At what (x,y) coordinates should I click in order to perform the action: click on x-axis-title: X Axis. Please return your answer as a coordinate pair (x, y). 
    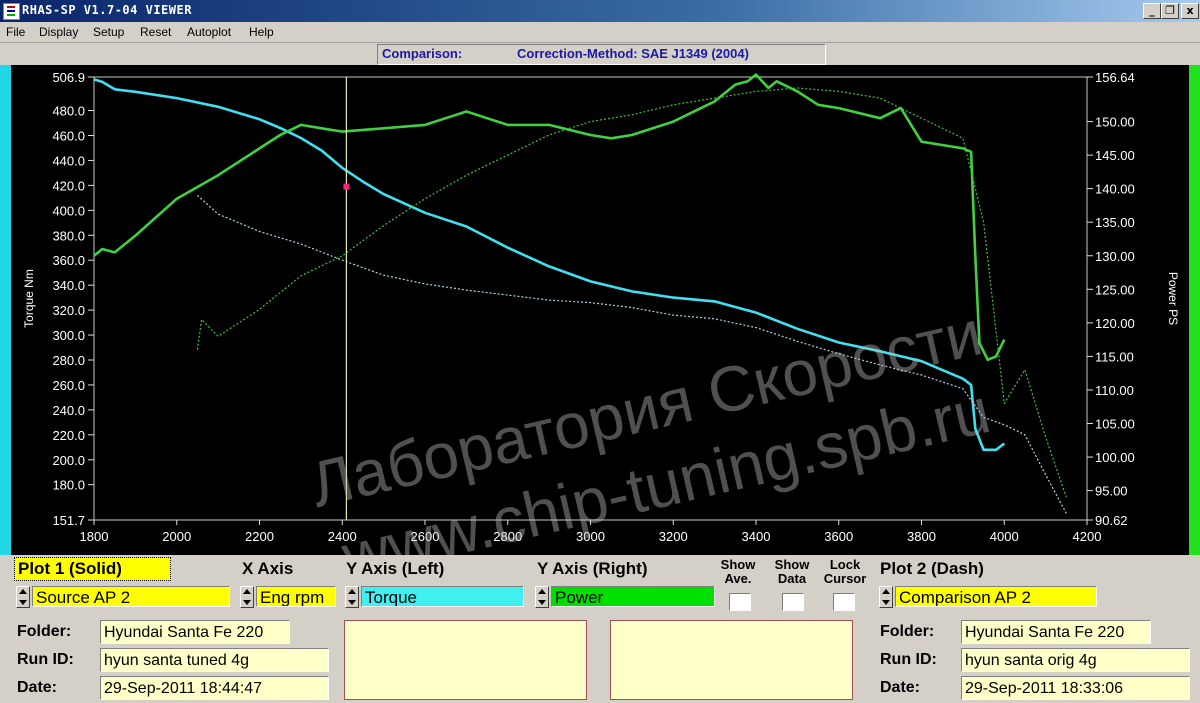
    Looking at the image, I should click on (268, 568).